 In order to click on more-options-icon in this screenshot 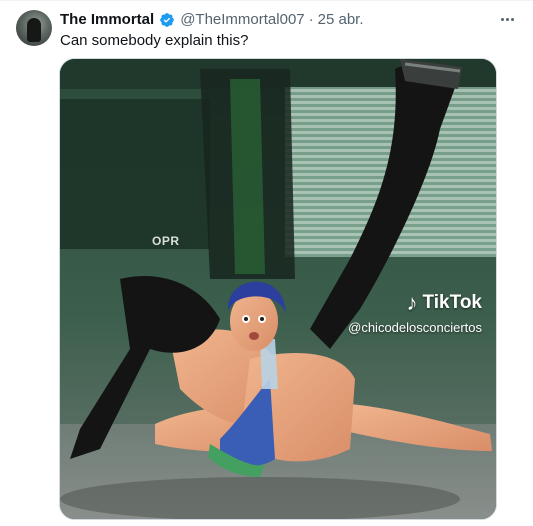, I will do `click(507, 19)`.